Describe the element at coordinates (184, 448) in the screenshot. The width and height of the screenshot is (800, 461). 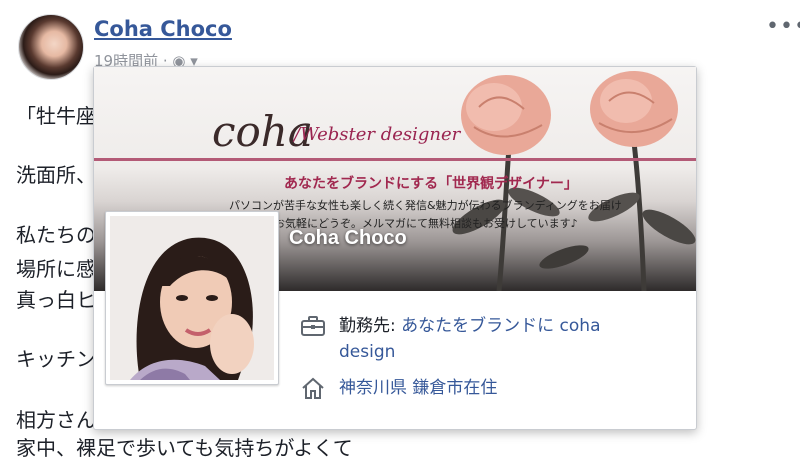
I see `post-text-line: 家中、裸足で歩いても気持ちがよくて` at that location.